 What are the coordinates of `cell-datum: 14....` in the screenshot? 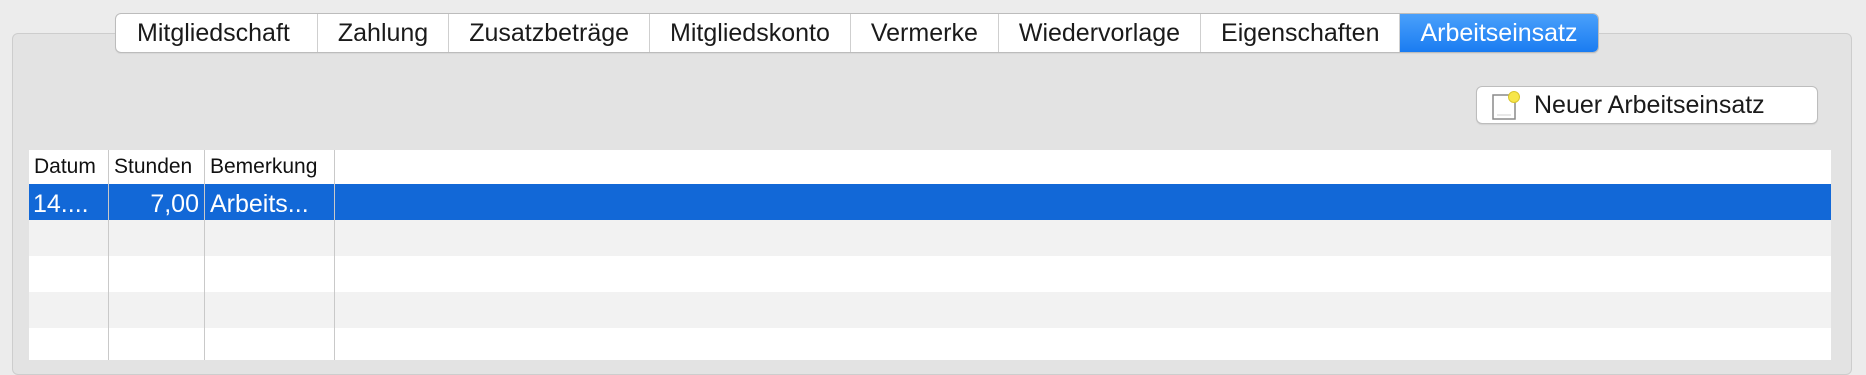 It's located at (61, 204).